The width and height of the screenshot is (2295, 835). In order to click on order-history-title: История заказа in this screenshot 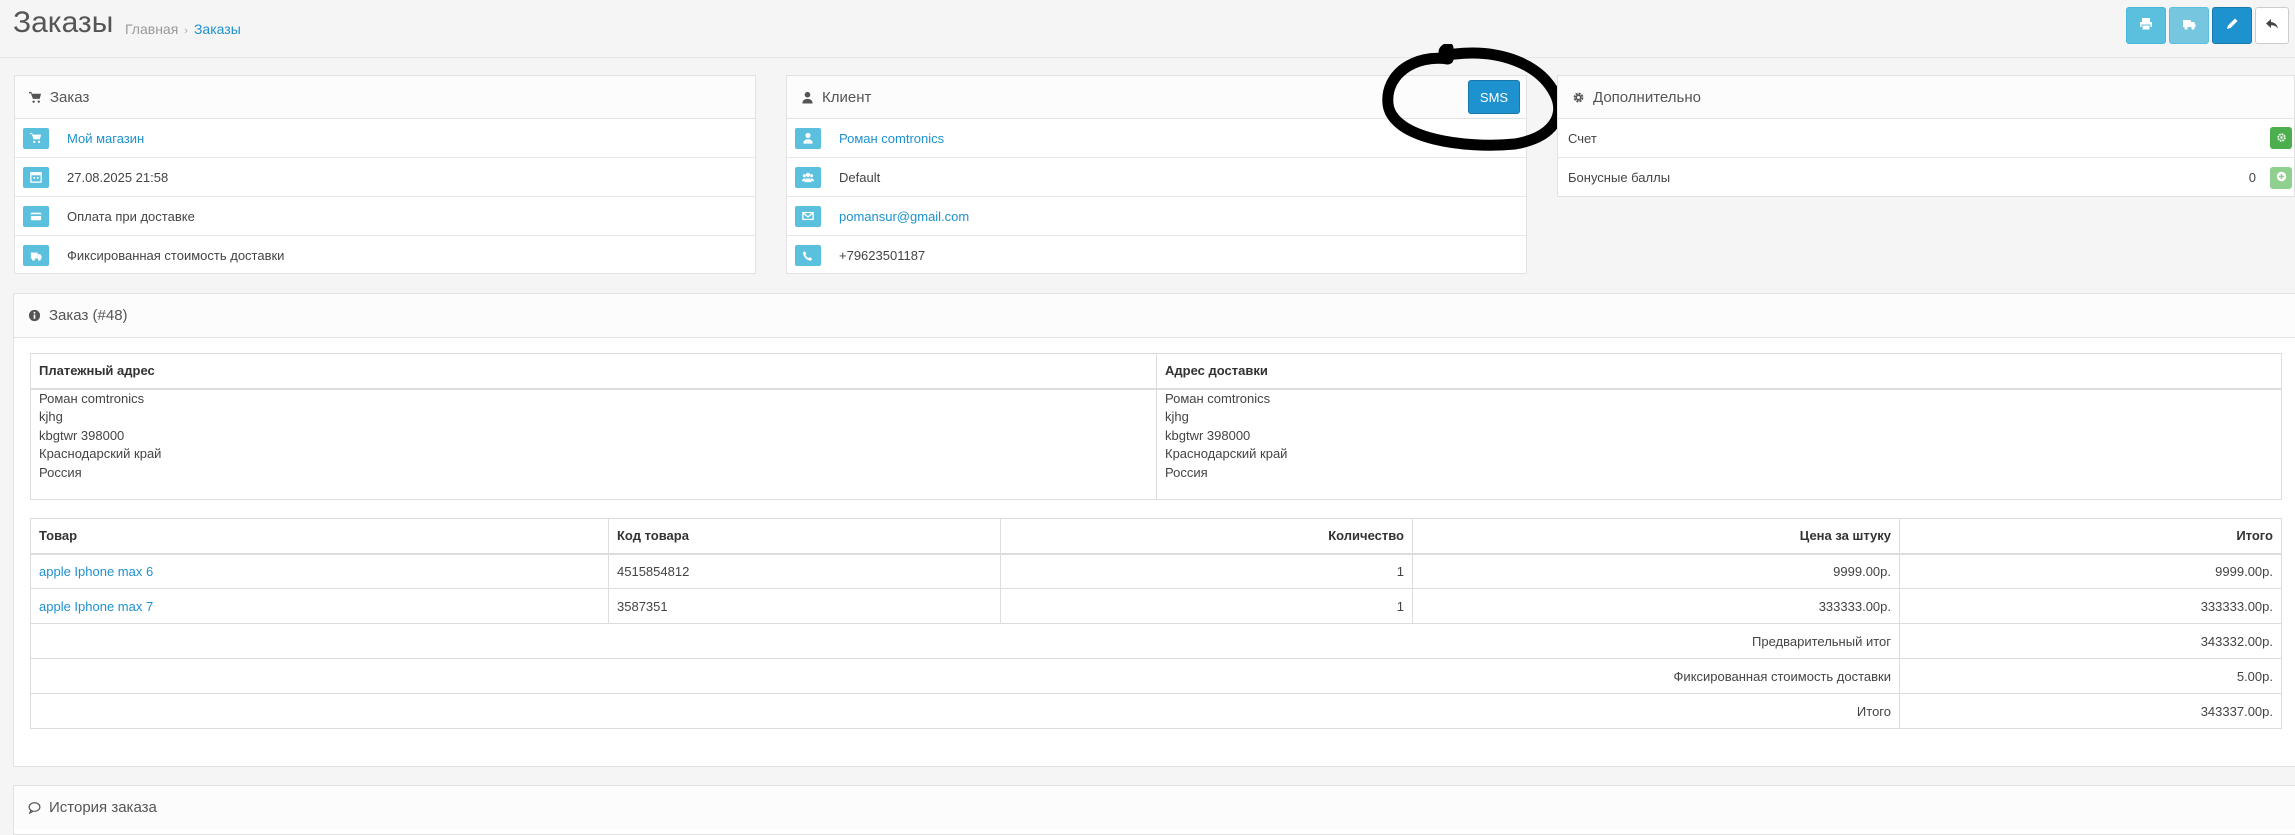, I will do `click(103, 807)`.